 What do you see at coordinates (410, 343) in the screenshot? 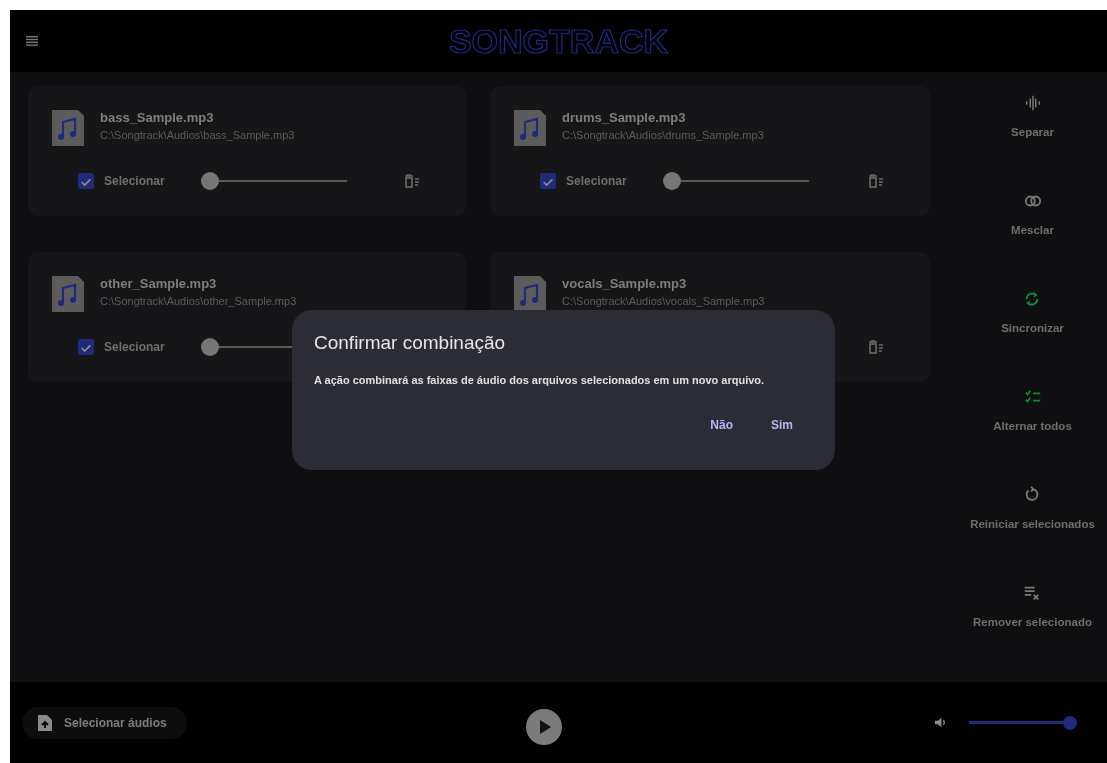
I see `dialog-title: Confirmar combinação` at bounding box center [410, 343].